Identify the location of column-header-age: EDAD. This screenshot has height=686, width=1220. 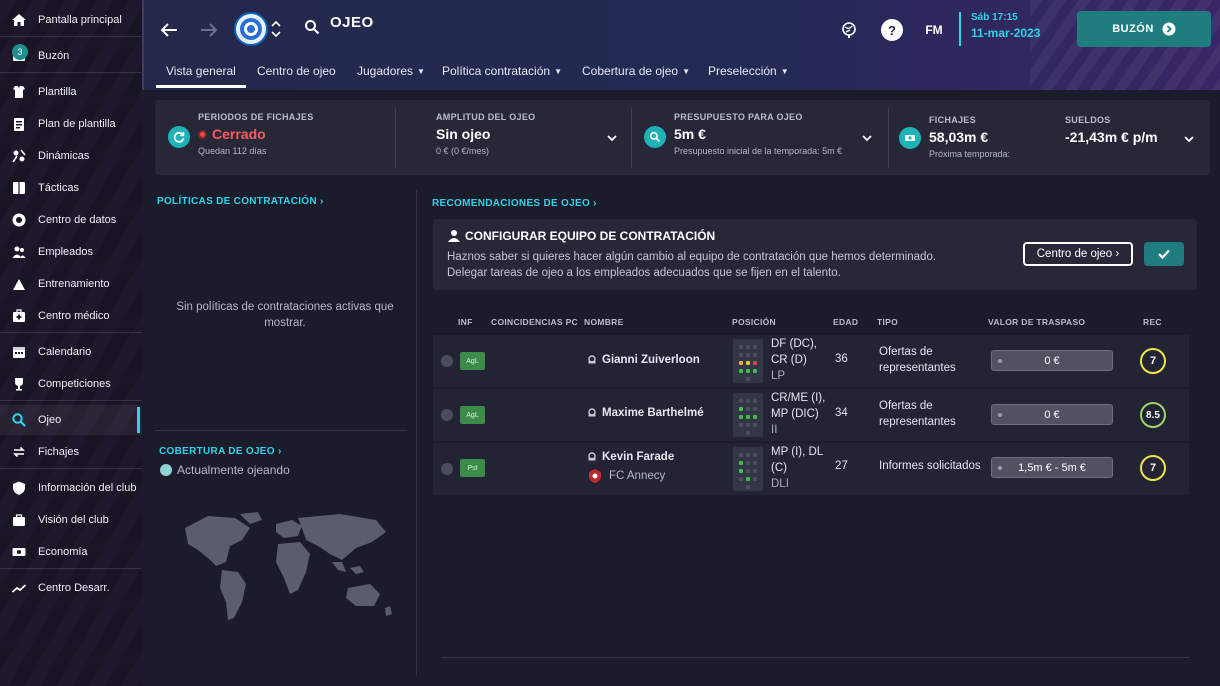
(845, 322).